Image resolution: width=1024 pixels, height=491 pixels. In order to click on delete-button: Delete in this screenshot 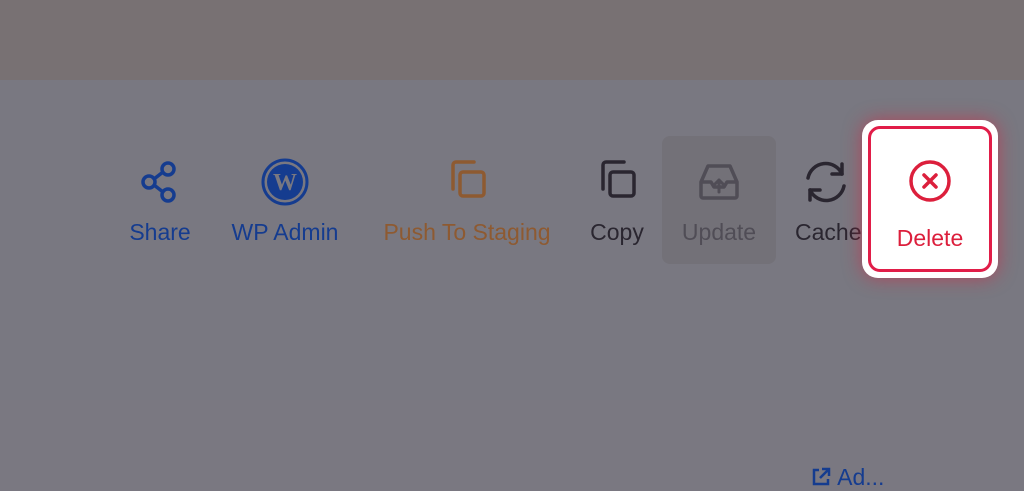, I will do `click(930, 199)`.